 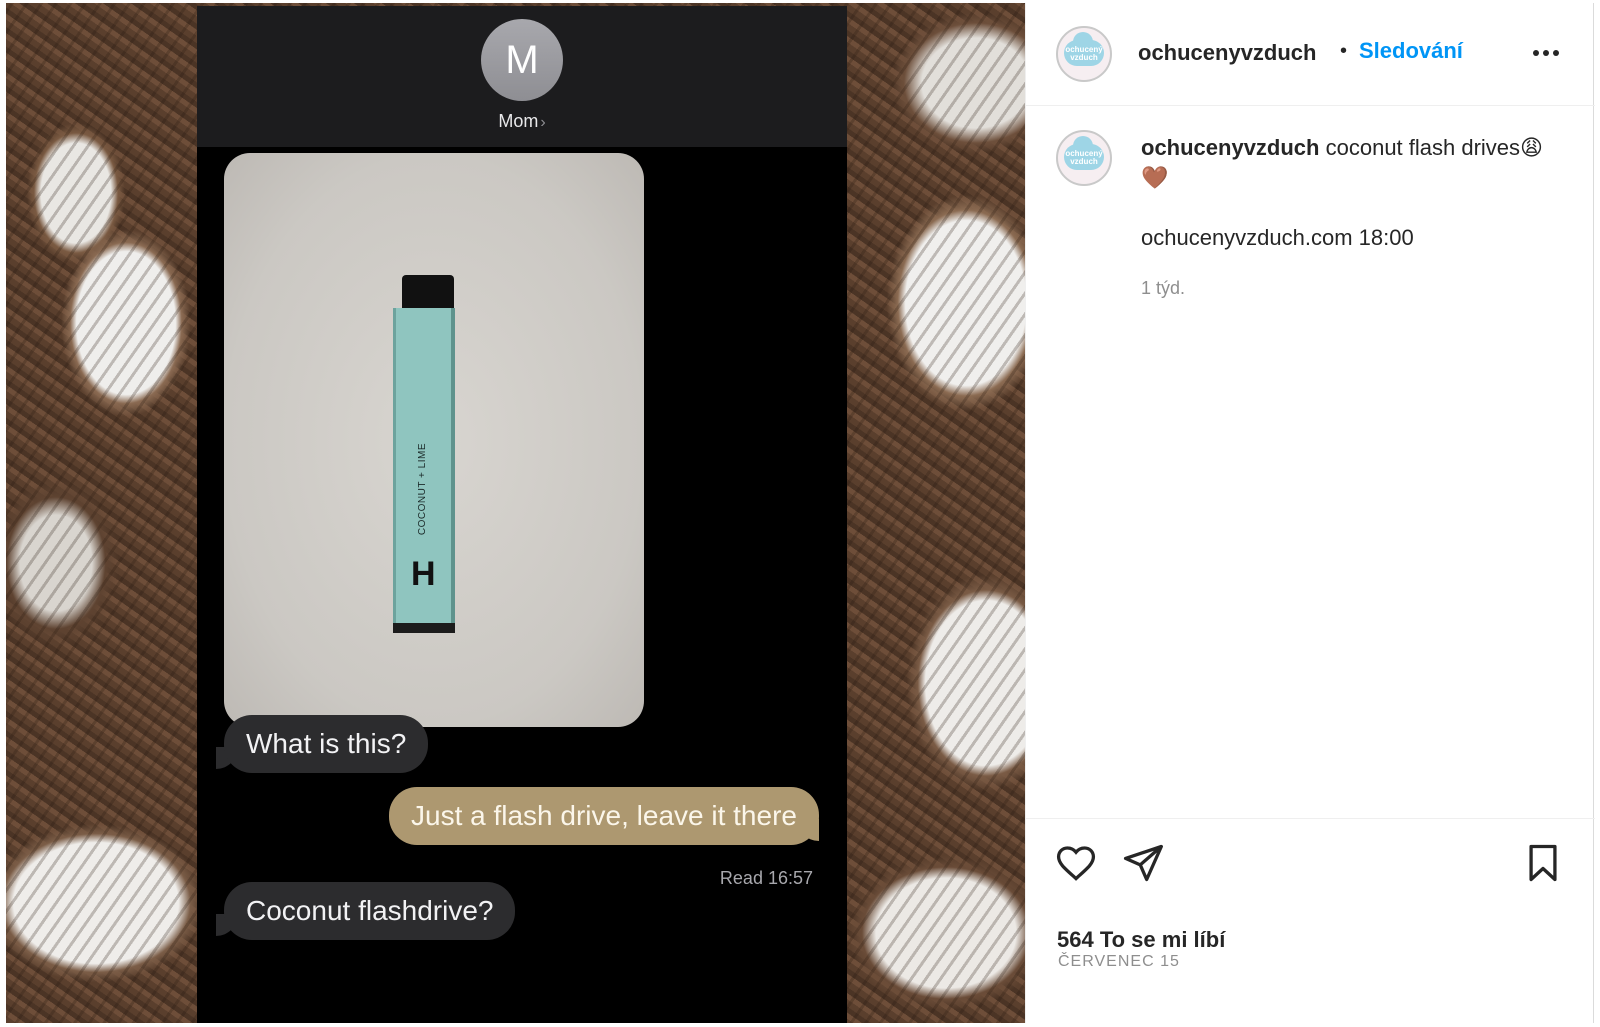 What do you see at coordinates (1543, 863) in the screenshot?
I see `bookmark-icon` at bounding box center [1543, 863].